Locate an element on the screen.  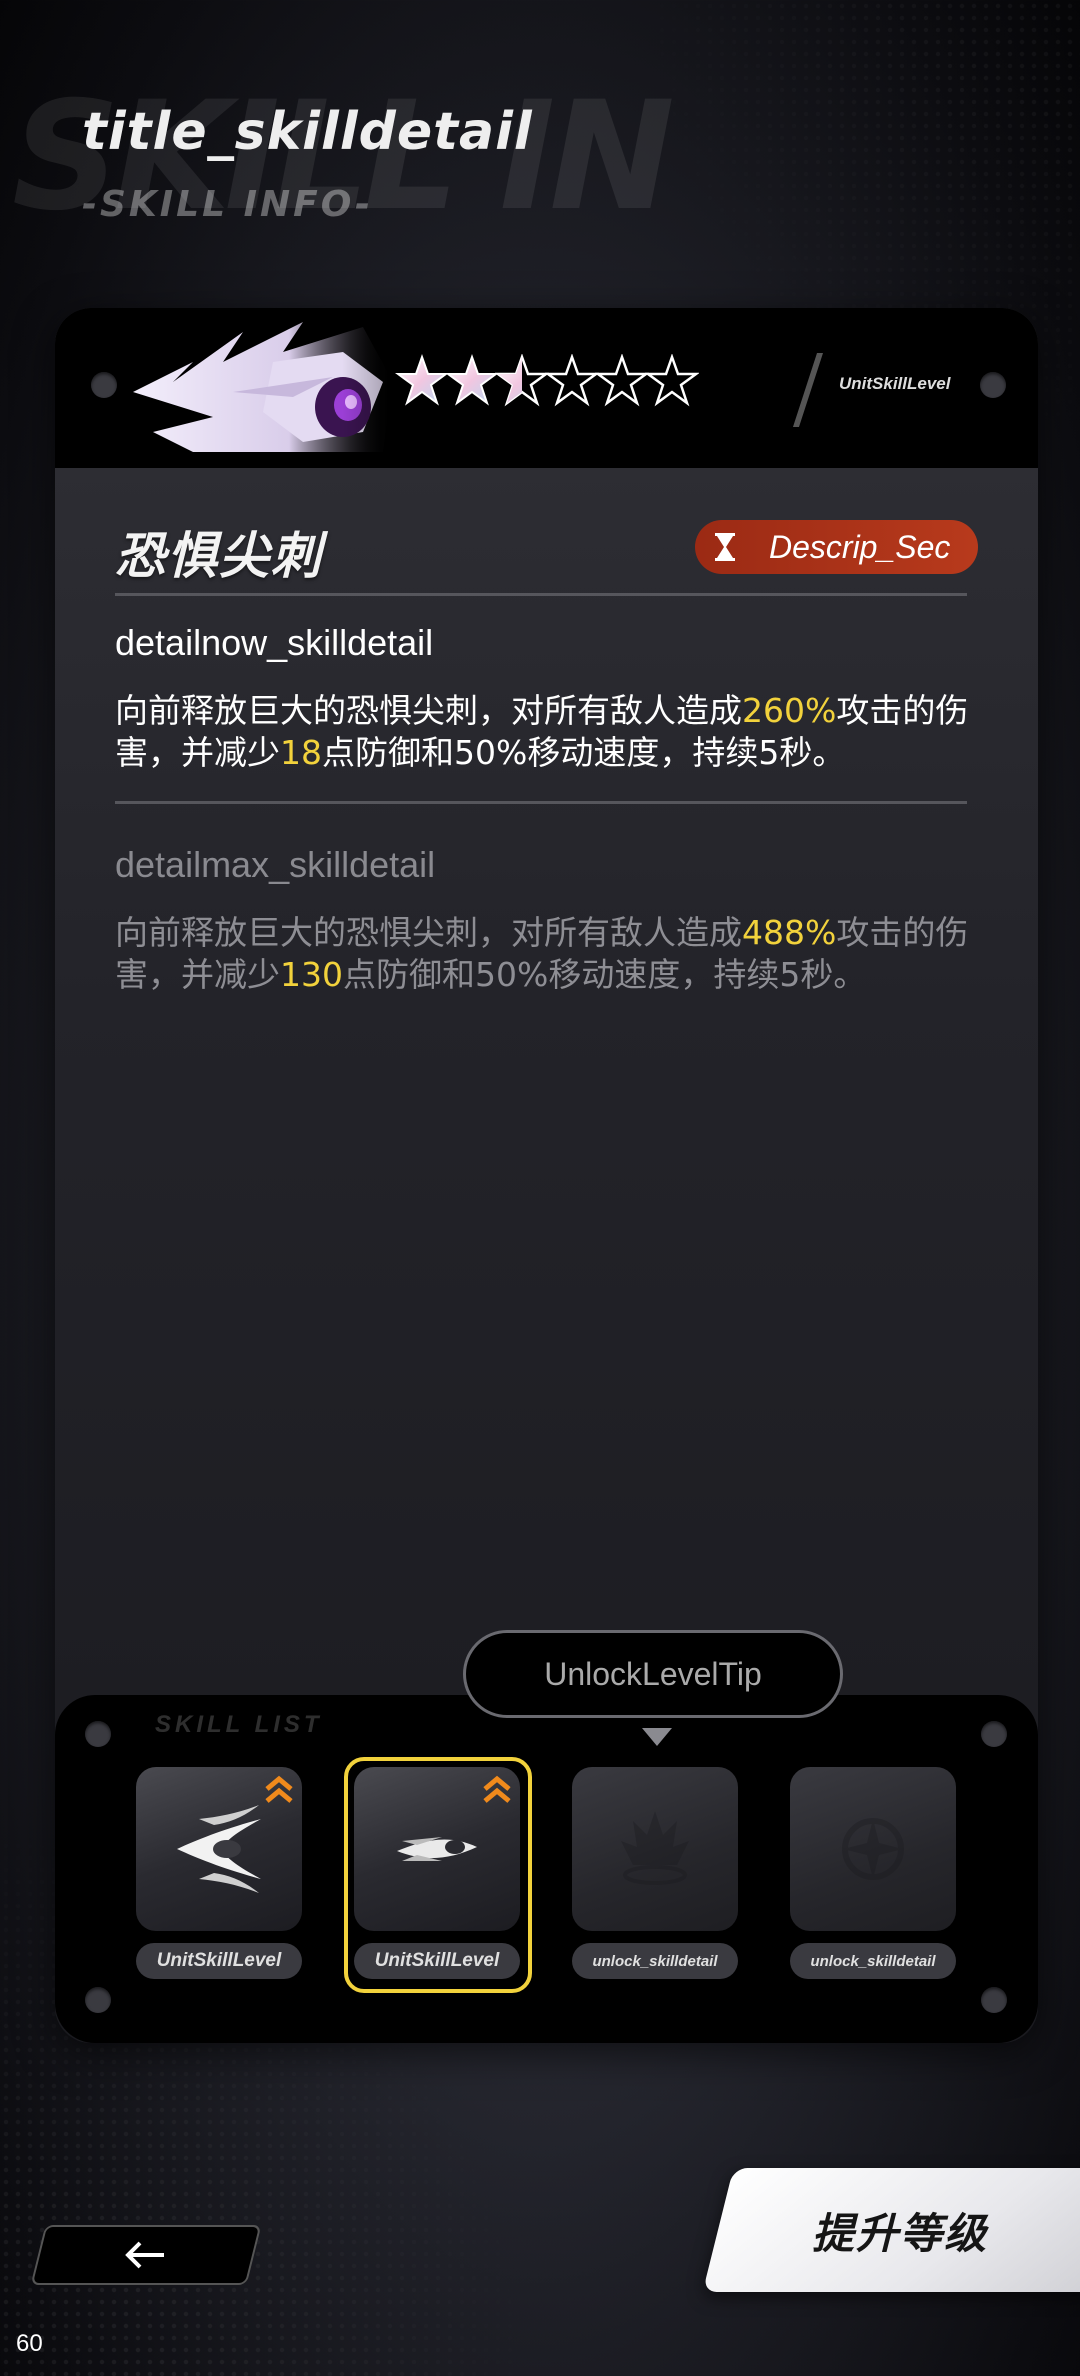
skill-name: 恐惧尖刺 is located at coordinates (219, 556).